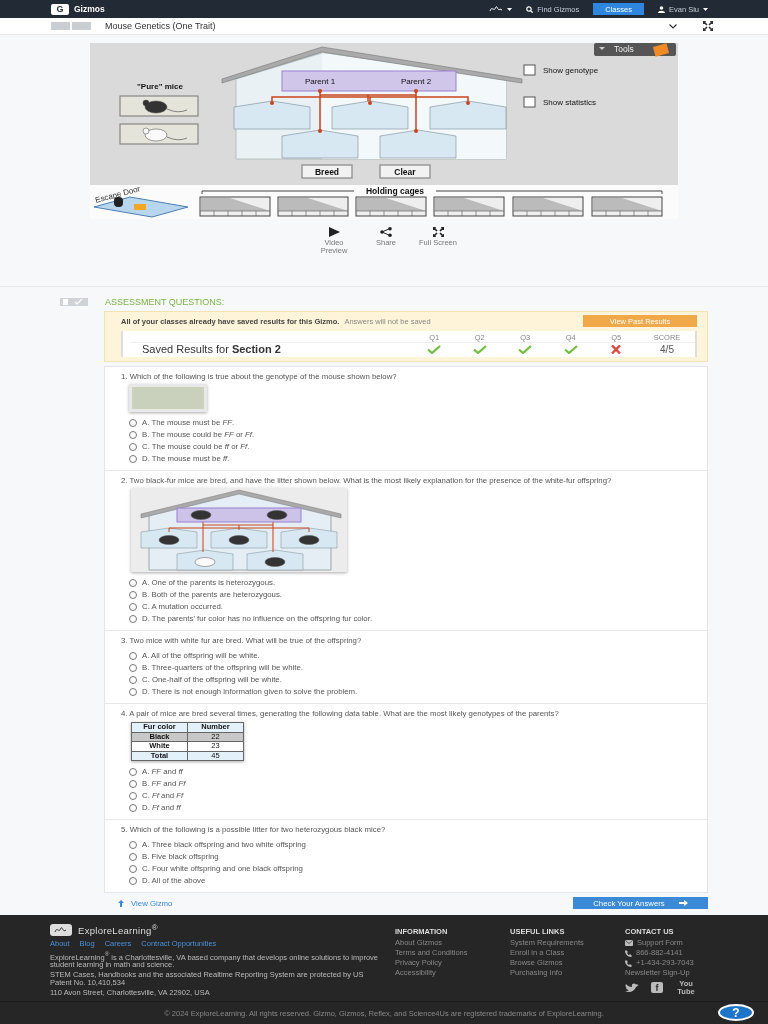  I want to click on brand-name: Gizmos, so click(89, 9).